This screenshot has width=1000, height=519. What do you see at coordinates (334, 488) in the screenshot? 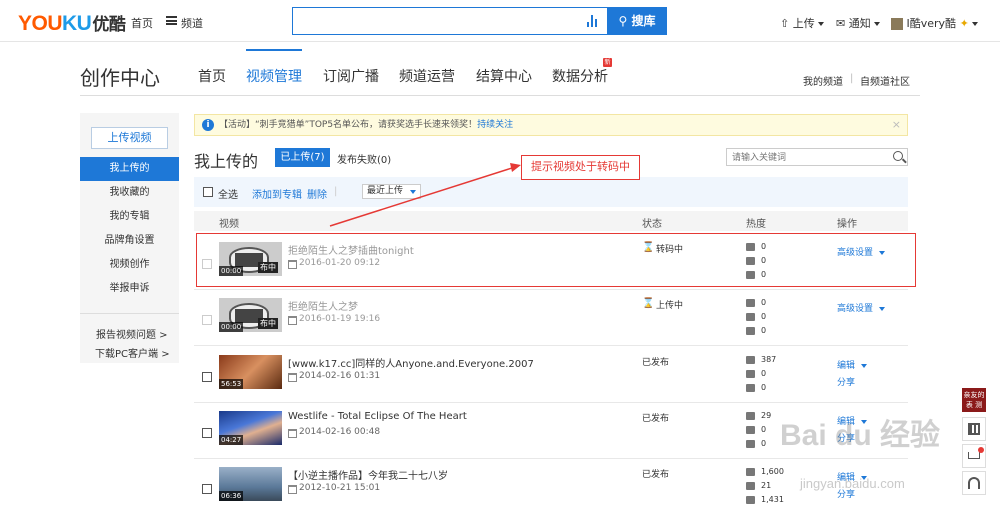
I see `video-date: 2012-10-21 15:01` at bounding box center [334, 488].